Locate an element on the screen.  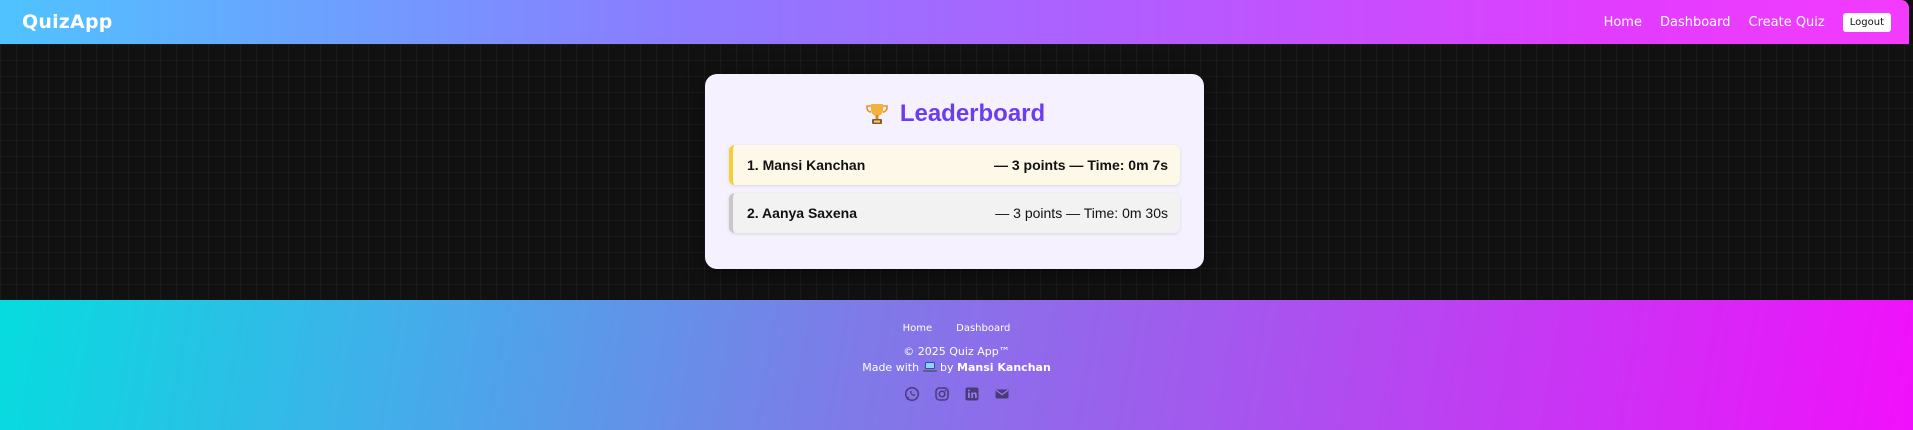
leaderboard-title: Leaderboard is located at coordinates (972, 113).